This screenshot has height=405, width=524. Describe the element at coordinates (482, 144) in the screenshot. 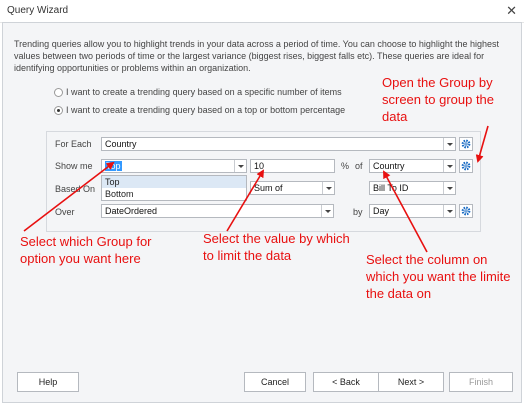

I see `arrow-to-group-by` at that location.